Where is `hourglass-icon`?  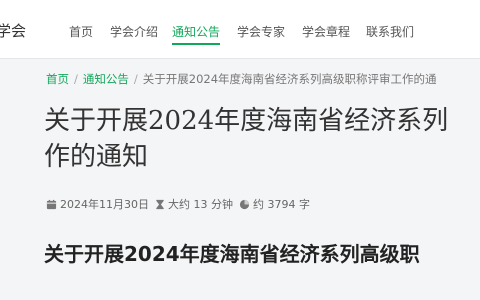 hourglass-icon is located at coordinates (160, 204).